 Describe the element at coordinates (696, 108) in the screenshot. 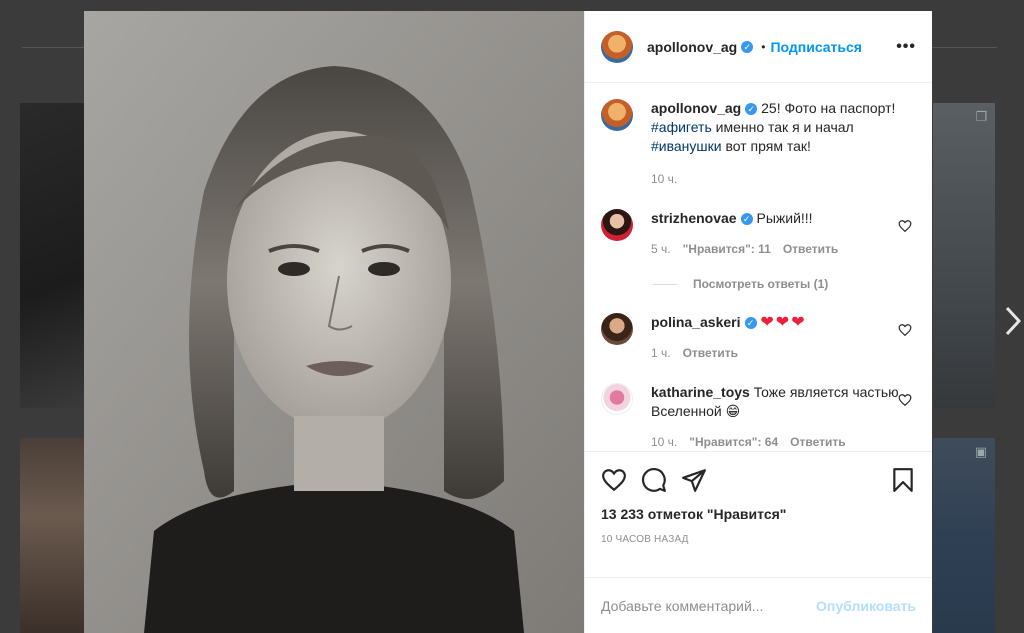

I see `caption-username: apollonov_ag` at that location.